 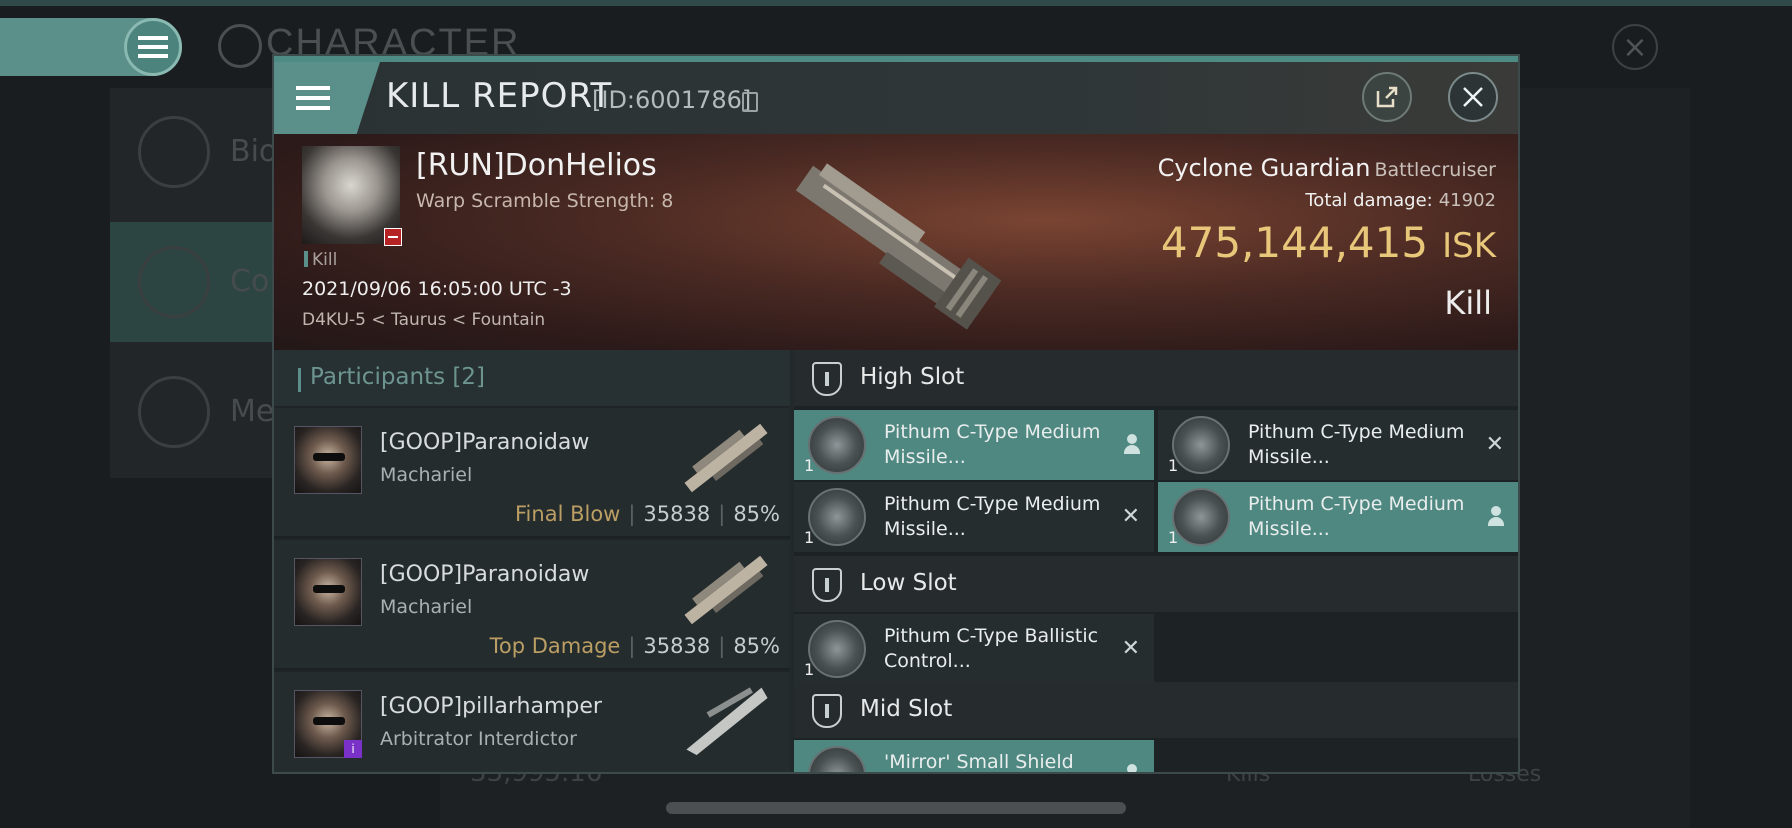 What do you see at coordinates (634, 646) in the screenshot?
I see `participant-stats: Top Damage | 35838 | 85%` at bounding box center [634, 646].